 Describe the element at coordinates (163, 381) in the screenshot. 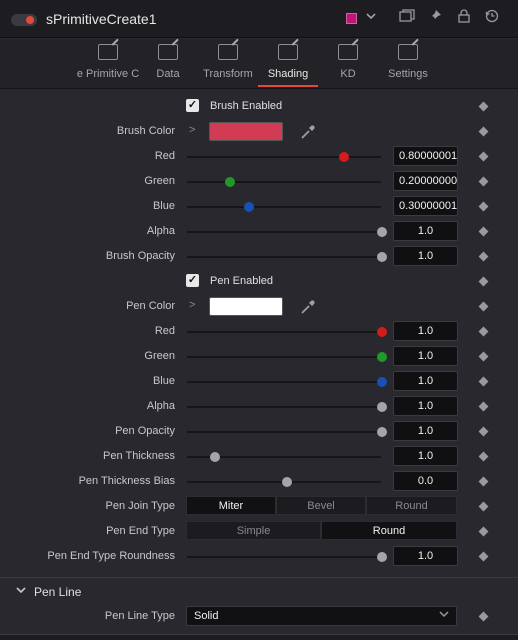

I see `pen-blue-label: Blue` at that location.